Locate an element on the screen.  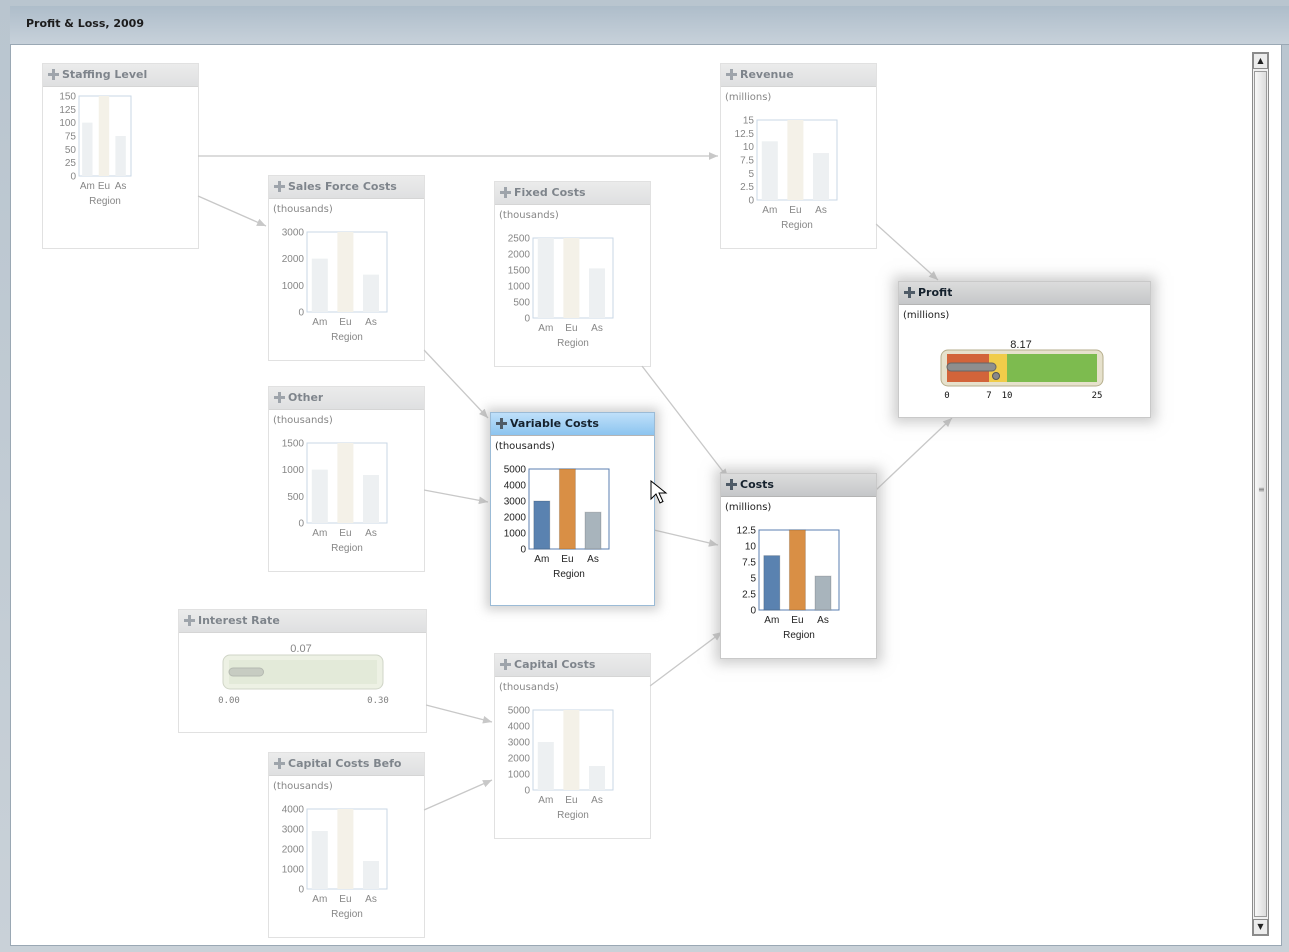
node-header: Variable Costs is located at coordinates (572, 424).